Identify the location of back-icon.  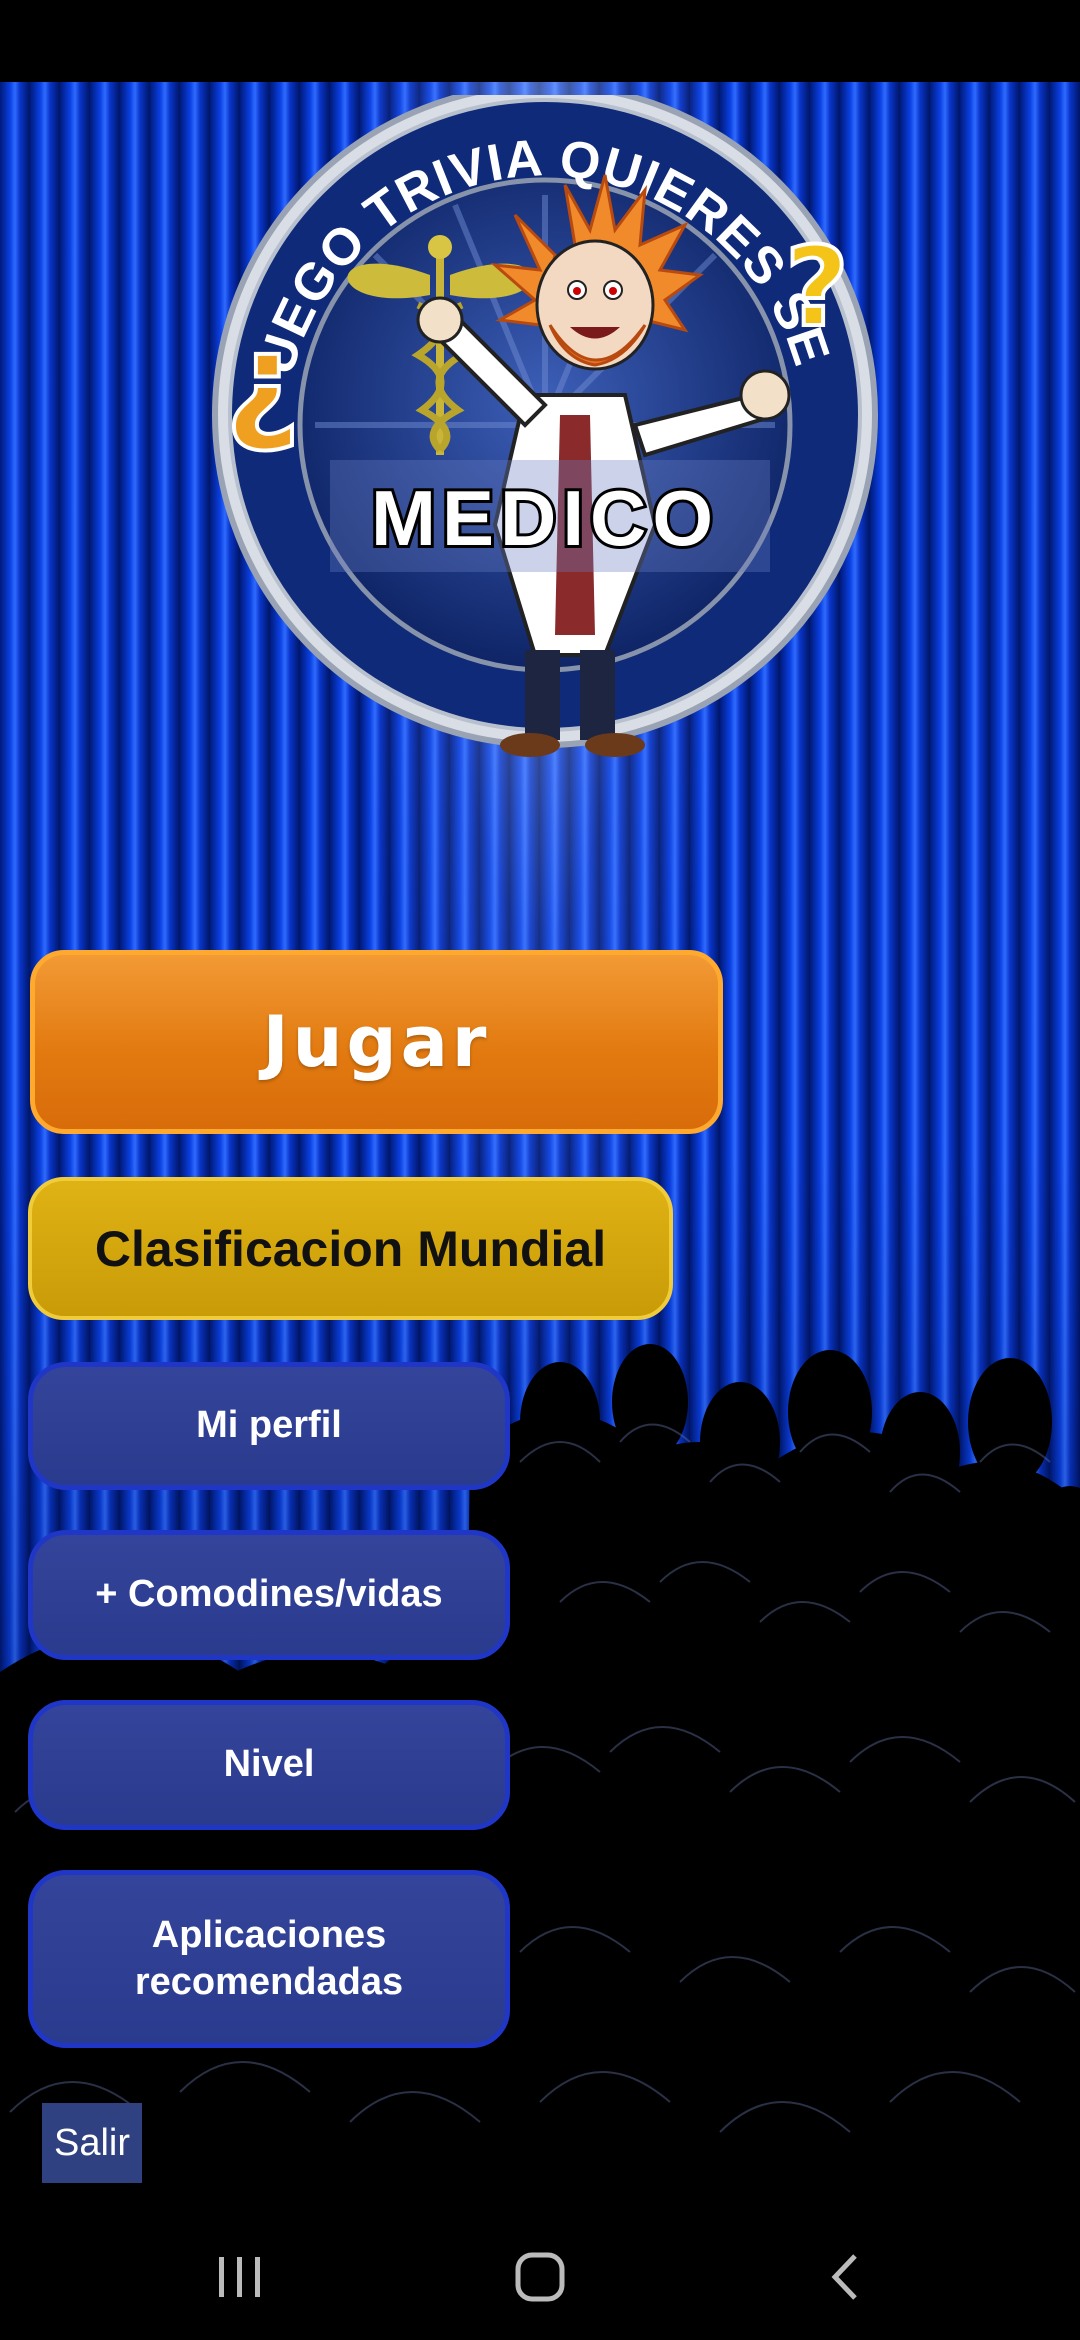
(844, 2277).